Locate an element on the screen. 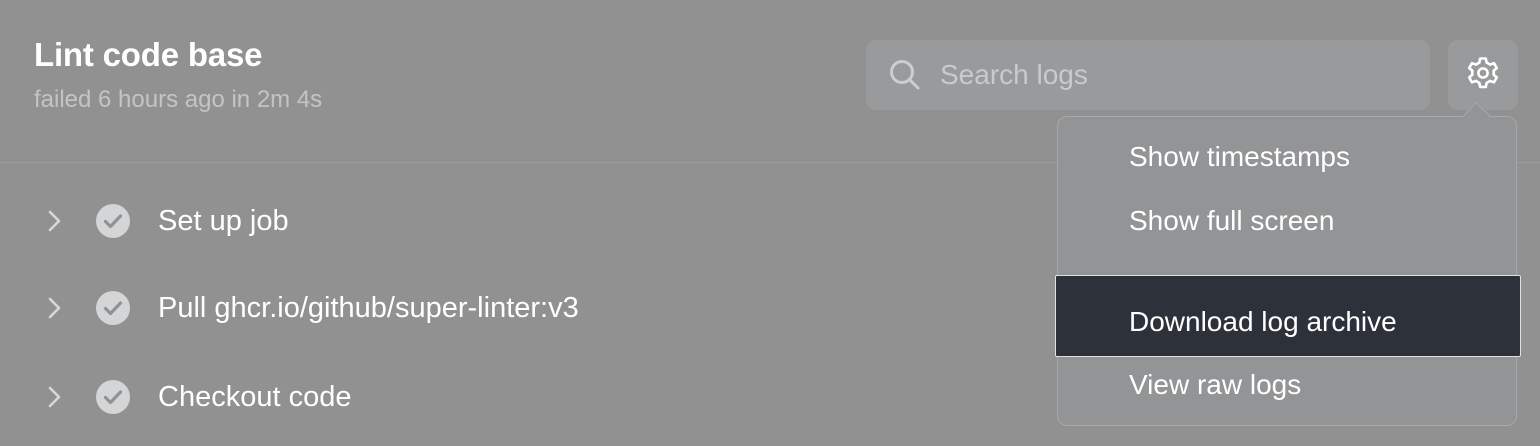 This screenshot has height=446, width=1540. menu-item-show-timestamps: Show timestamps is located at coordinates (1287, 157).